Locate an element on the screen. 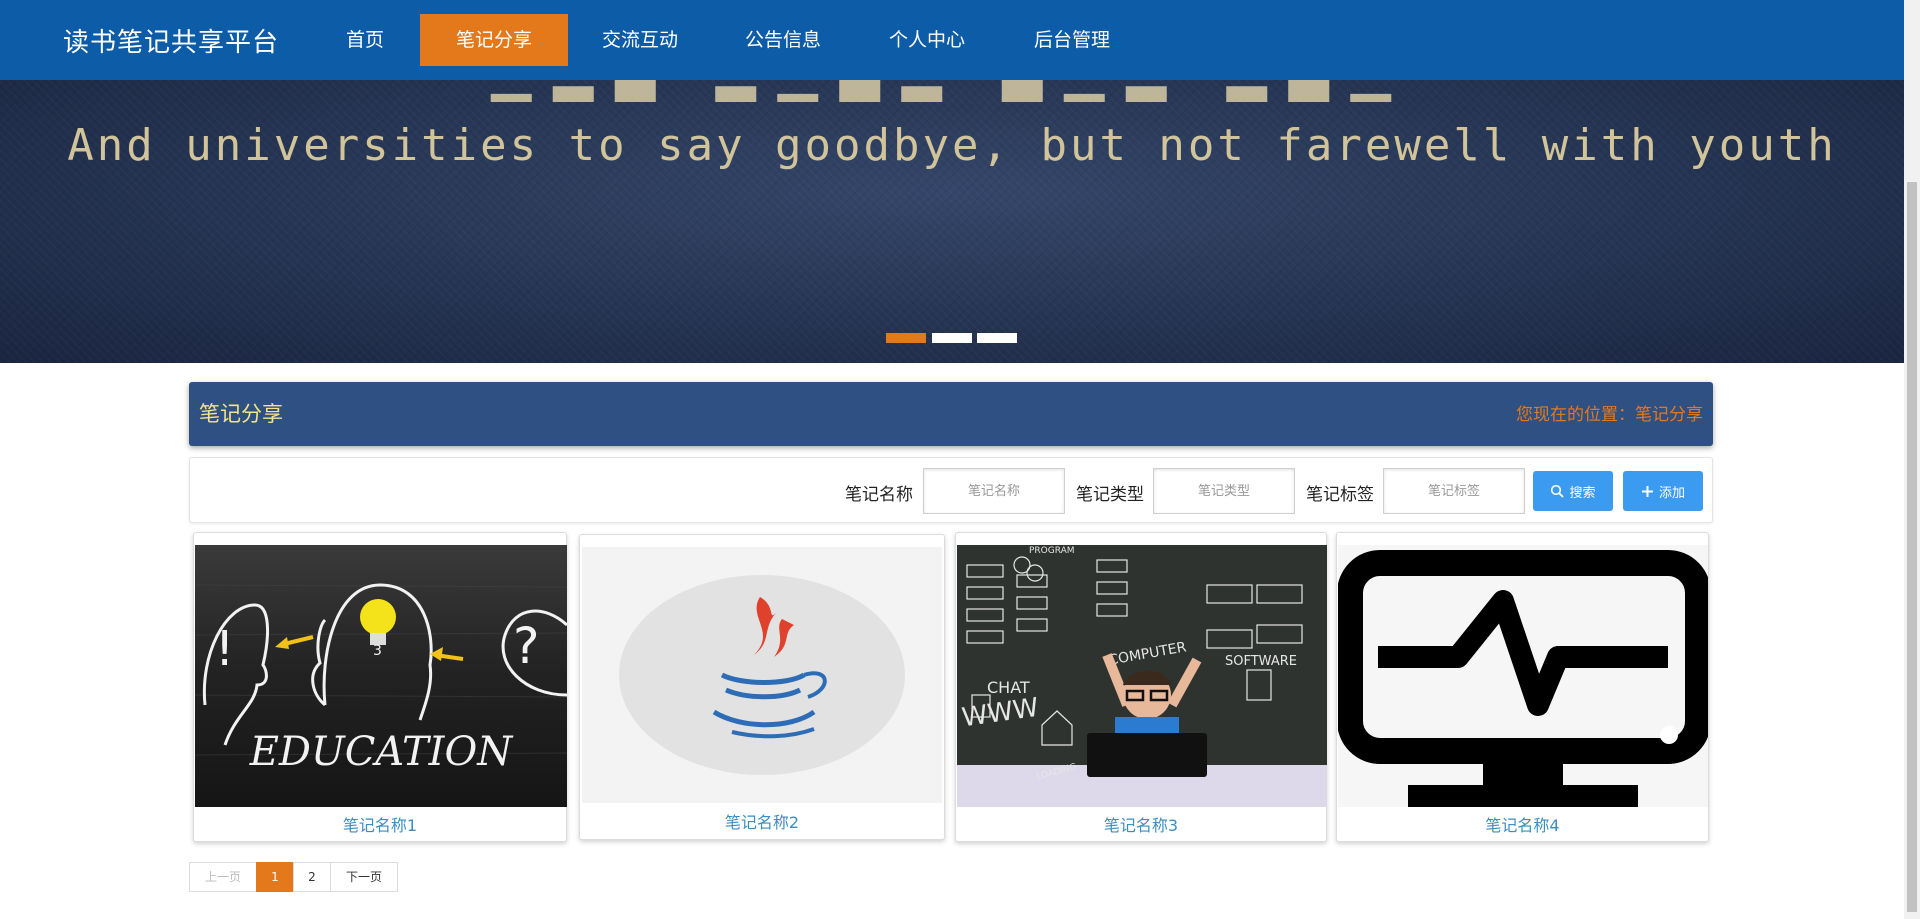 The width and height of the screenshot is (1920, 919). note-card: 笔记名称2 is located at coordinates (762, 687).